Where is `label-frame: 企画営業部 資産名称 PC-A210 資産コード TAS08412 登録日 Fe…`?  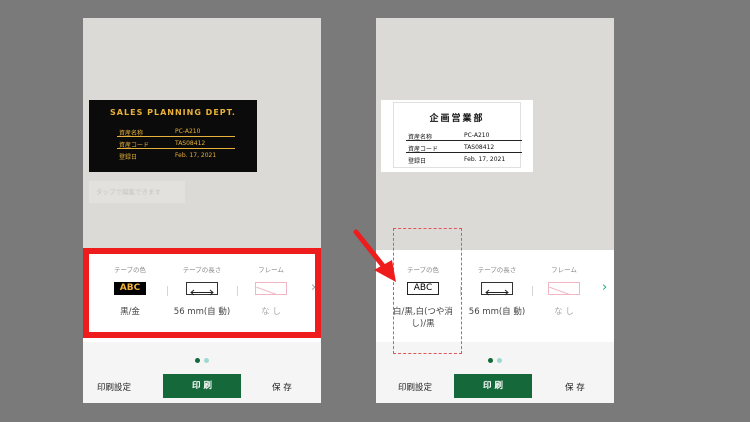
label-frame: 企画営業部 資産名称 PC-A210 資産コード TAS08412 登録日 Fe… is located at coordinates (457, 135).